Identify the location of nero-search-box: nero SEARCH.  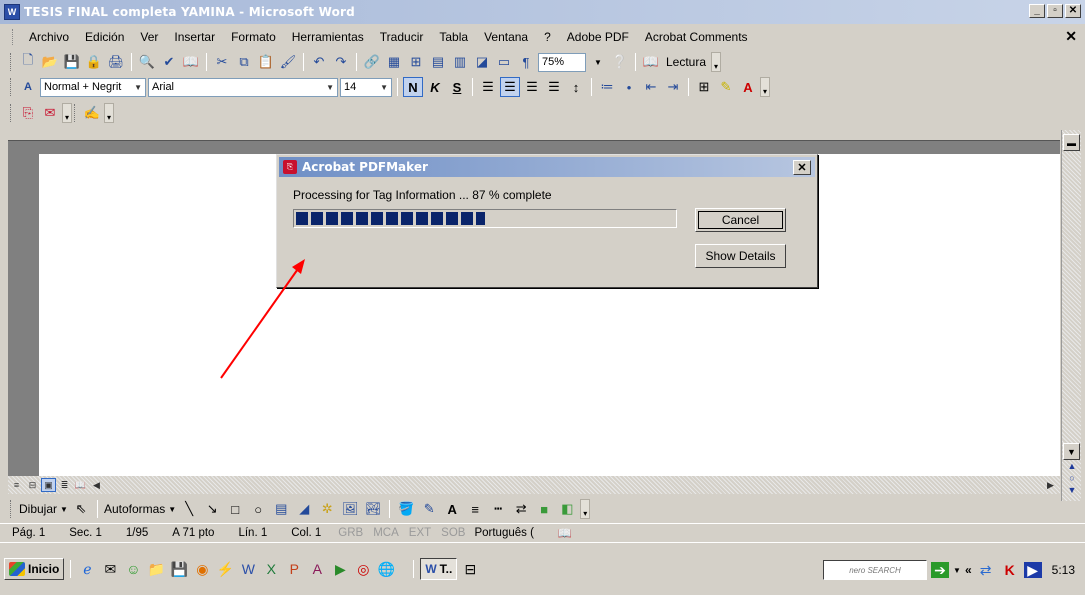
(875, 570).